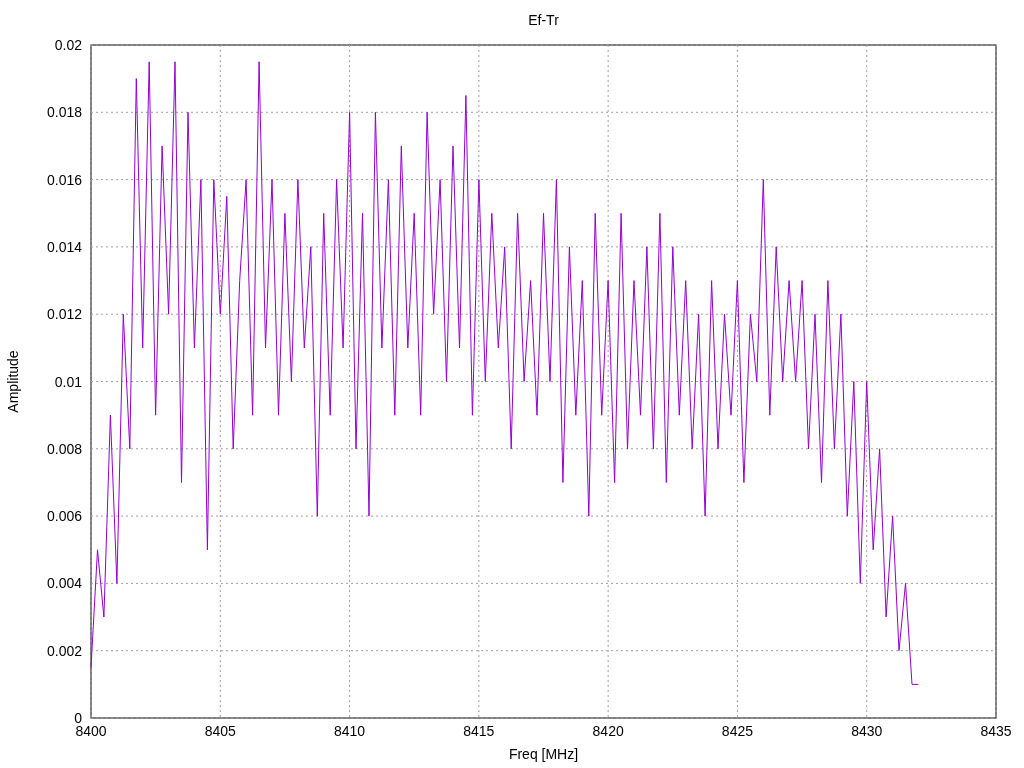 Image resolution: width=1024 pixels, height=768 pixels. I want to click on y-tick-label: 0.006, so click(64, 516).